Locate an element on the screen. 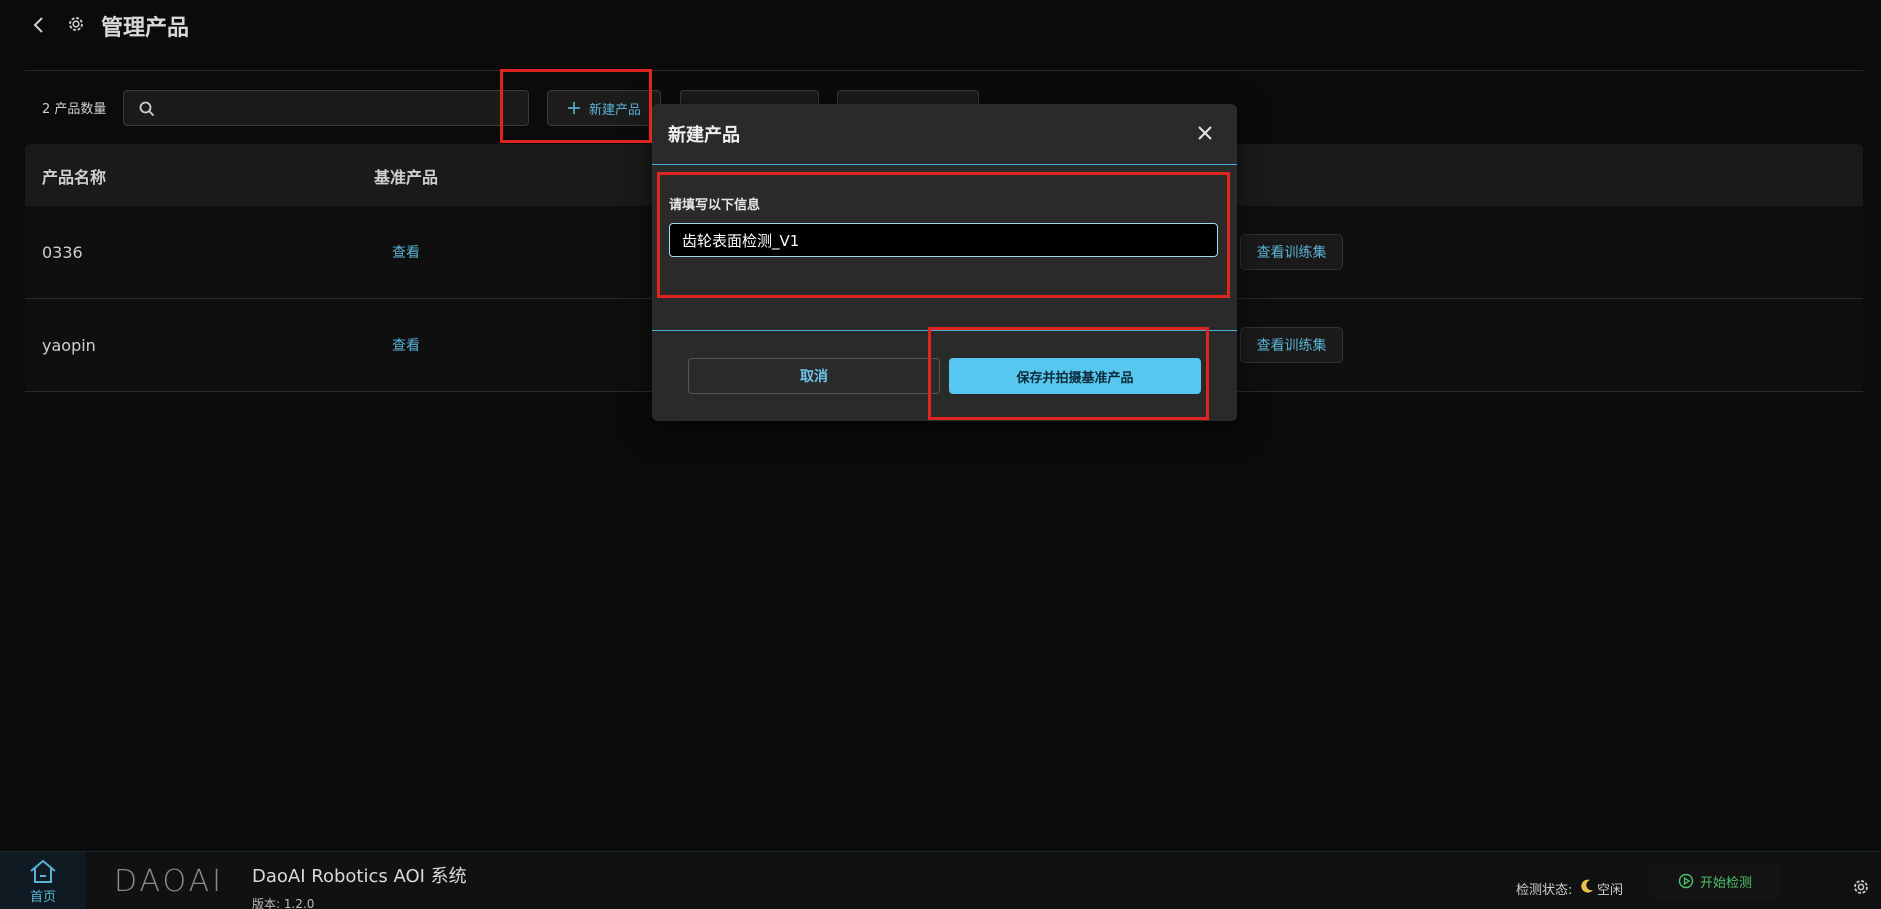 The height and width of the screenshot is (909, 1881). product-name: yaopin is located at coordinates (69, 345).